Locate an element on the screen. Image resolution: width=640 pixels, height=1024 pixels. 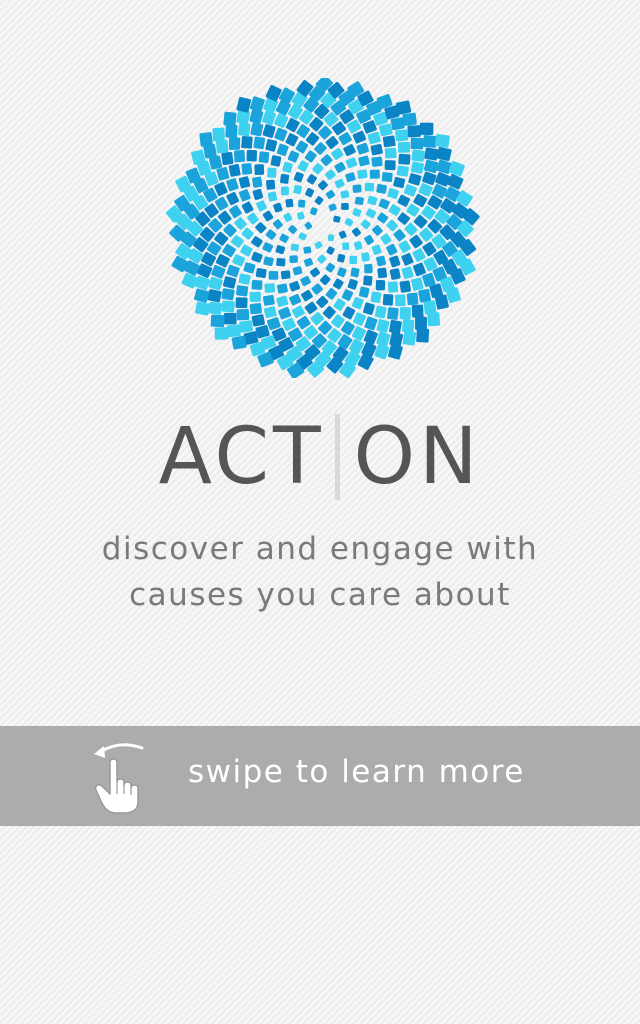
mosaic-flower-icon is located at coordinates (323, 228).